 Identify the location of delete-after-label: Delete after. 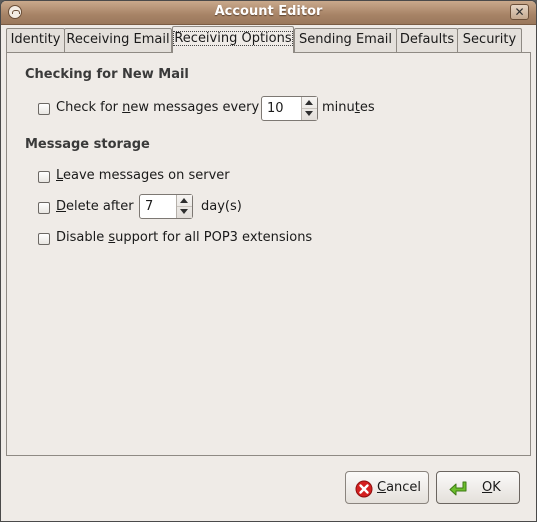
(95, 206).